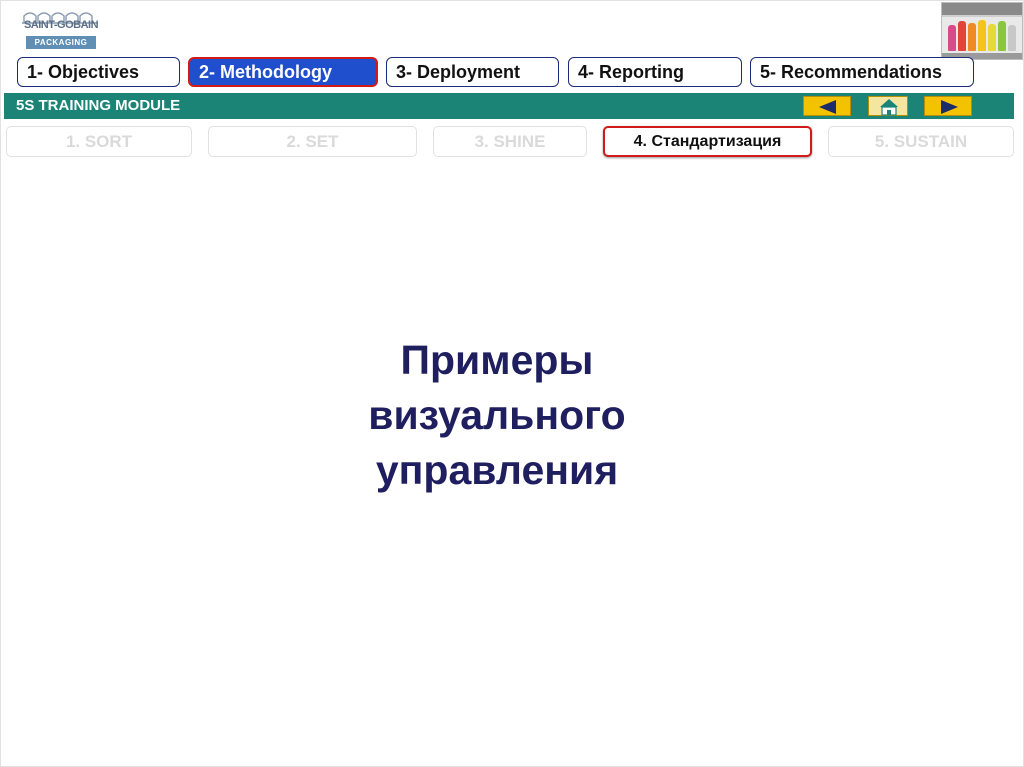 The image size is (1024, 767). I want to click on next-button, so click(948, 106).